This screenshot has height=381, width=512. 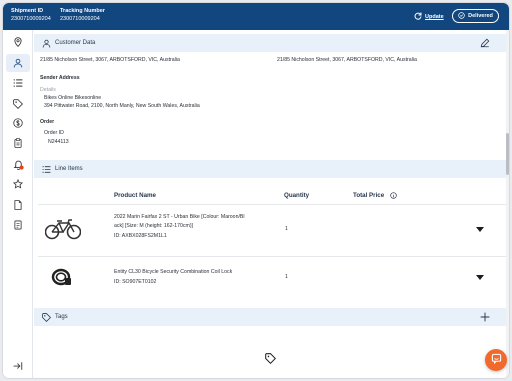 What do you see at coordinates (270, 43) in the screenshot?
I see `customer-data-header: Customer Data` at bounding box center [270, 43].